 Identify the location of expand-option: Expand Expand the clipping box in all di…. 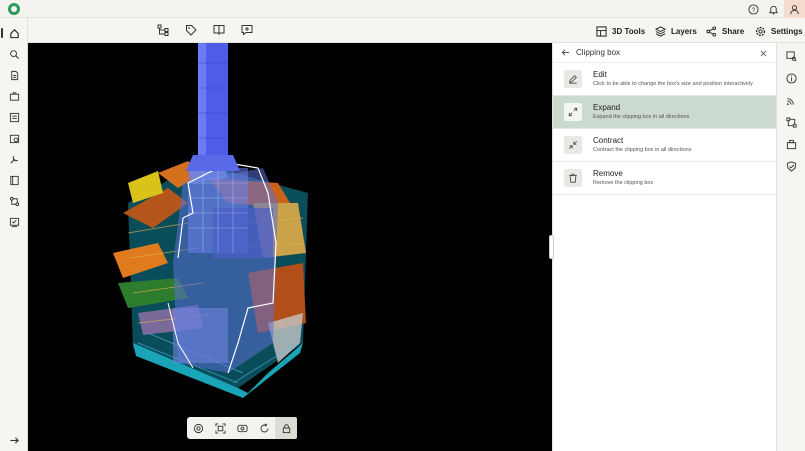
(664, 112).